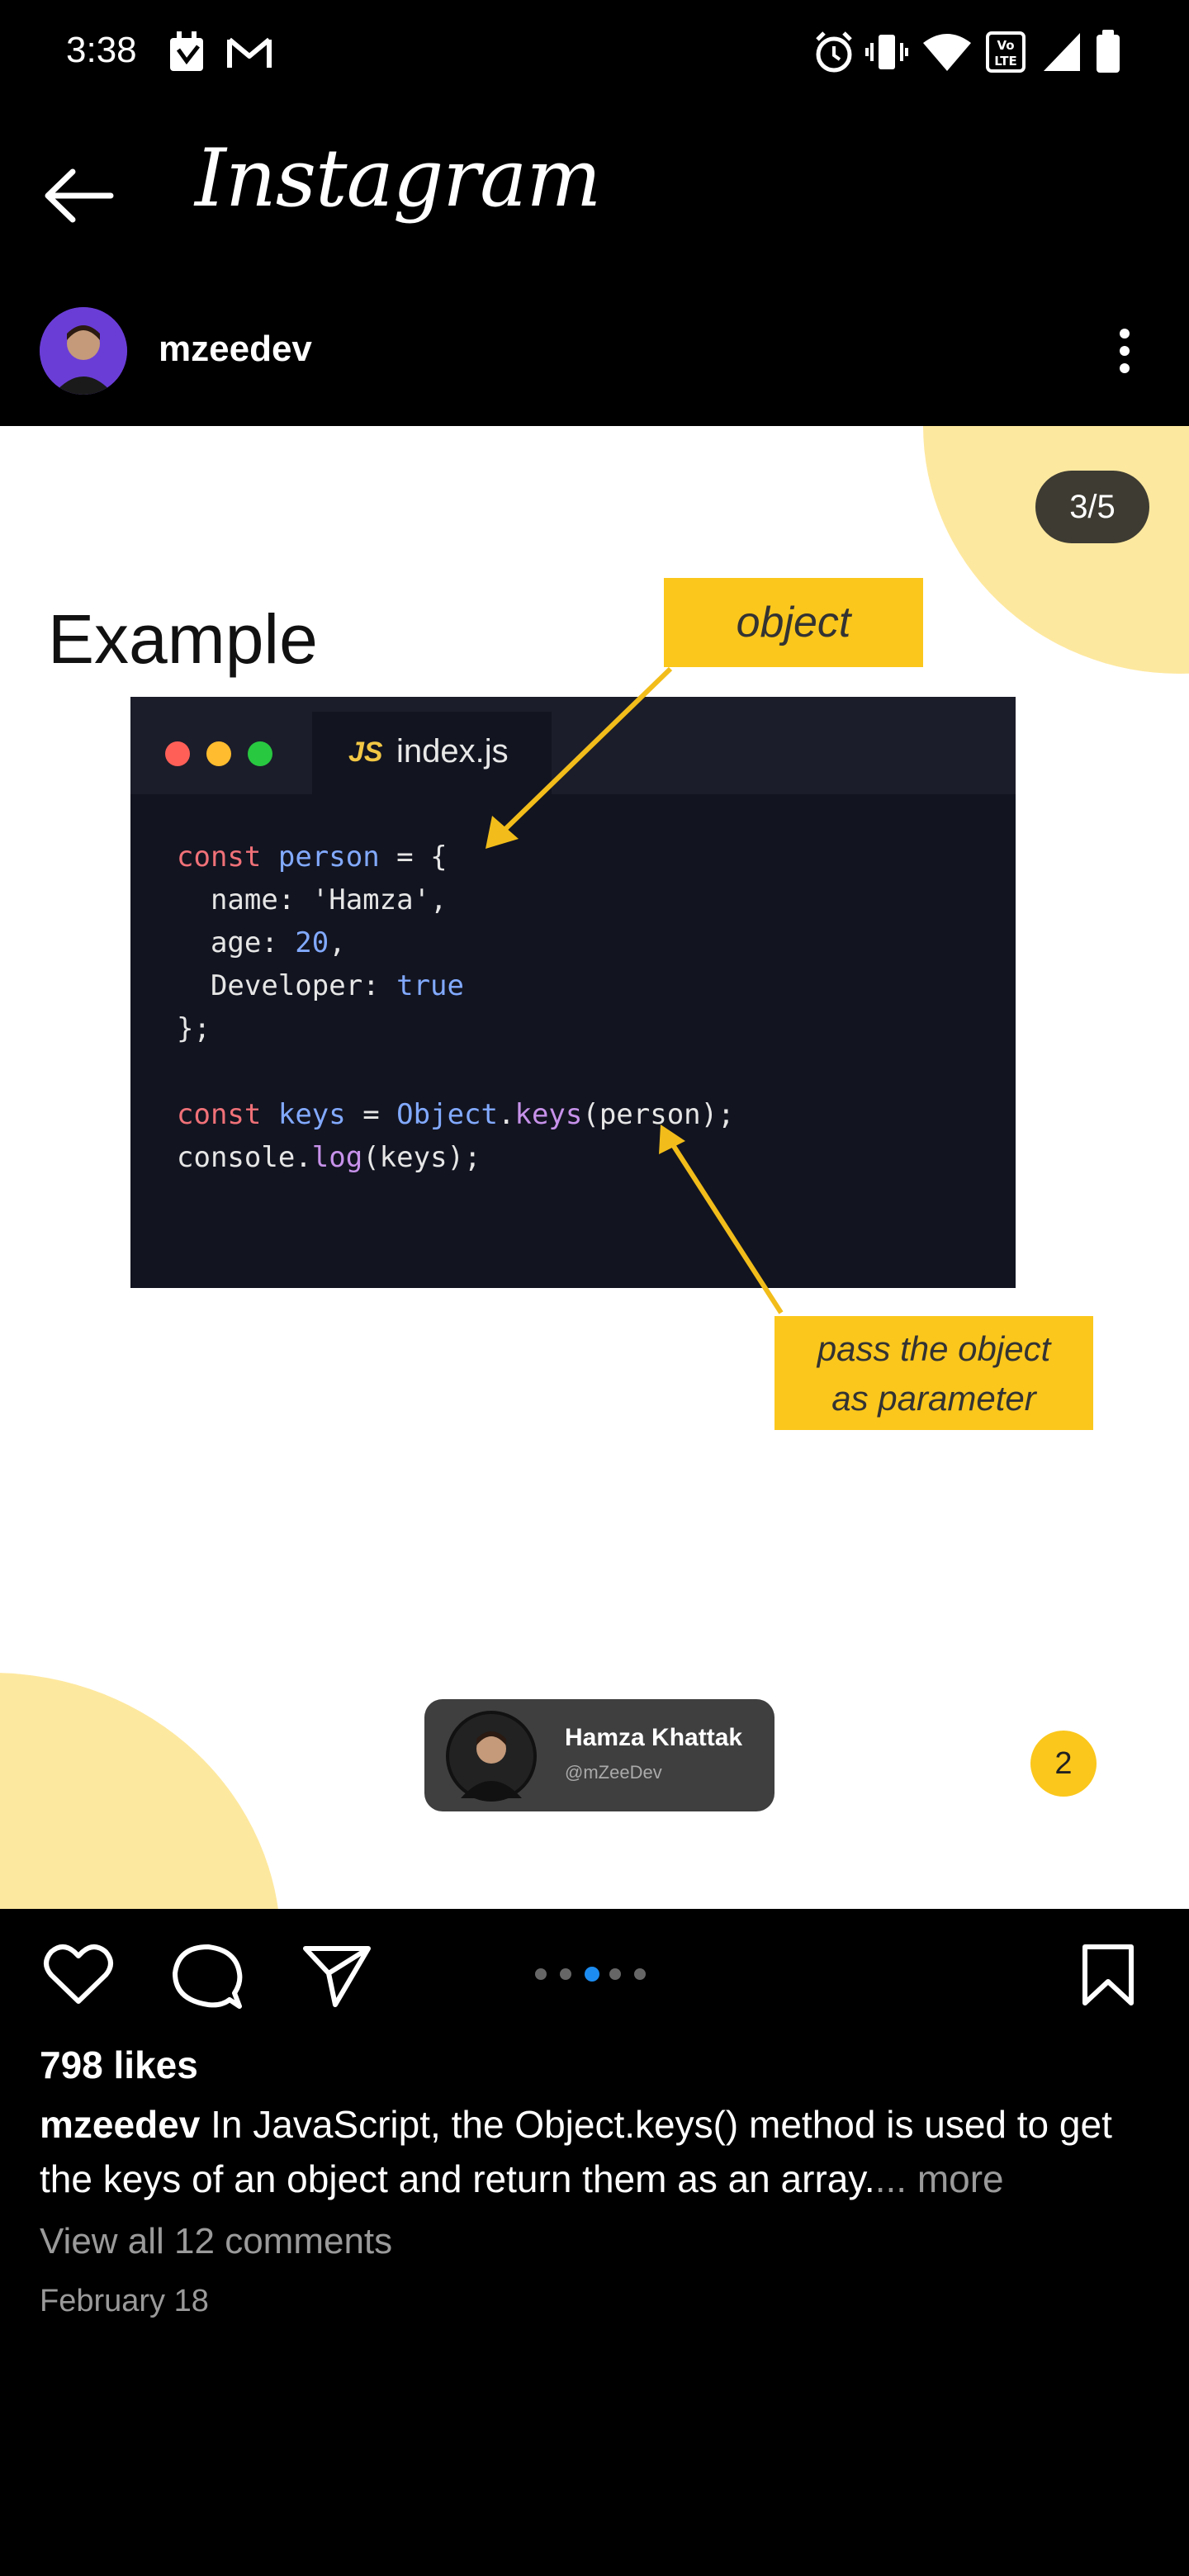 Image resolution: width=1189 pixels, height=2576 pixels. Describe the element at coordinates (101, 50) in the screenshot. I see `status-time: 3:38` at that location.